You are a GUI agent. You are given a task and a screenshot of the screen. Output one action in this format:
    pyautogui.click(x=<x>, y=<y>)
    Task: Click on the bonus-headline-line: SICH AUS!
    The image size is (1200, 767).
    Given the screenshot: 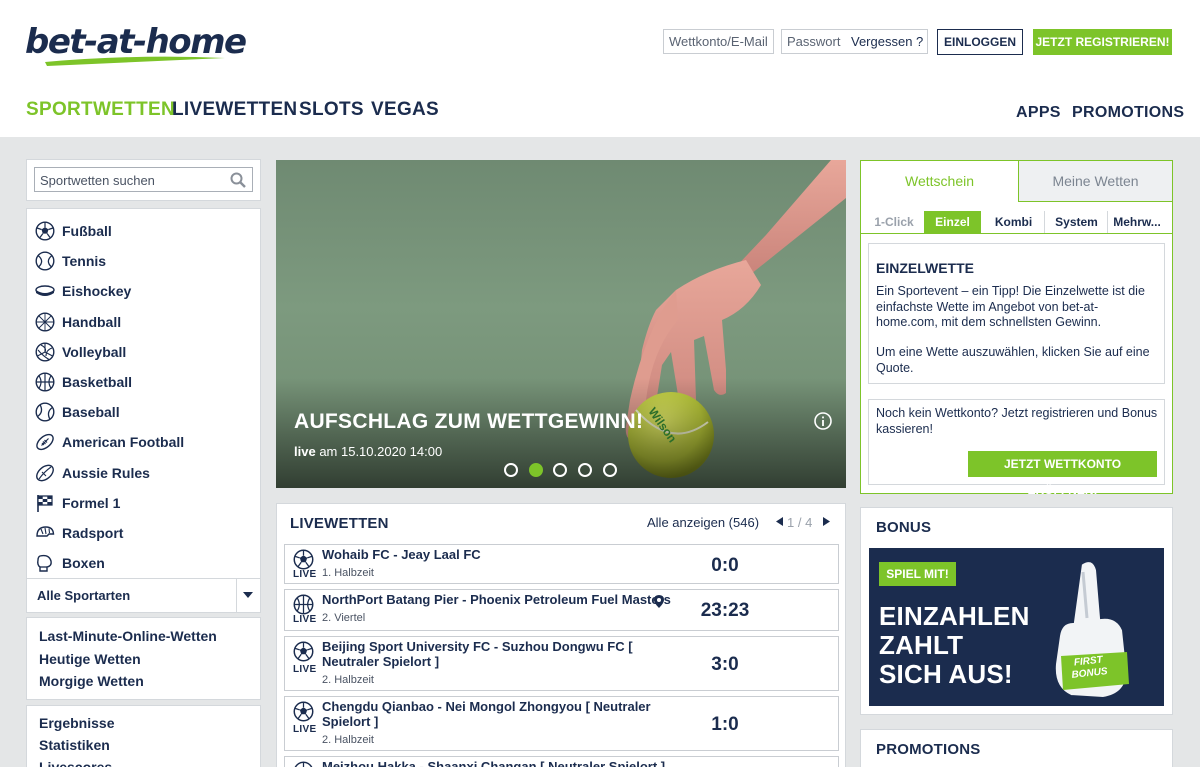 What is the action you would take?
    pyautogui.click(x=946, y=674)
    